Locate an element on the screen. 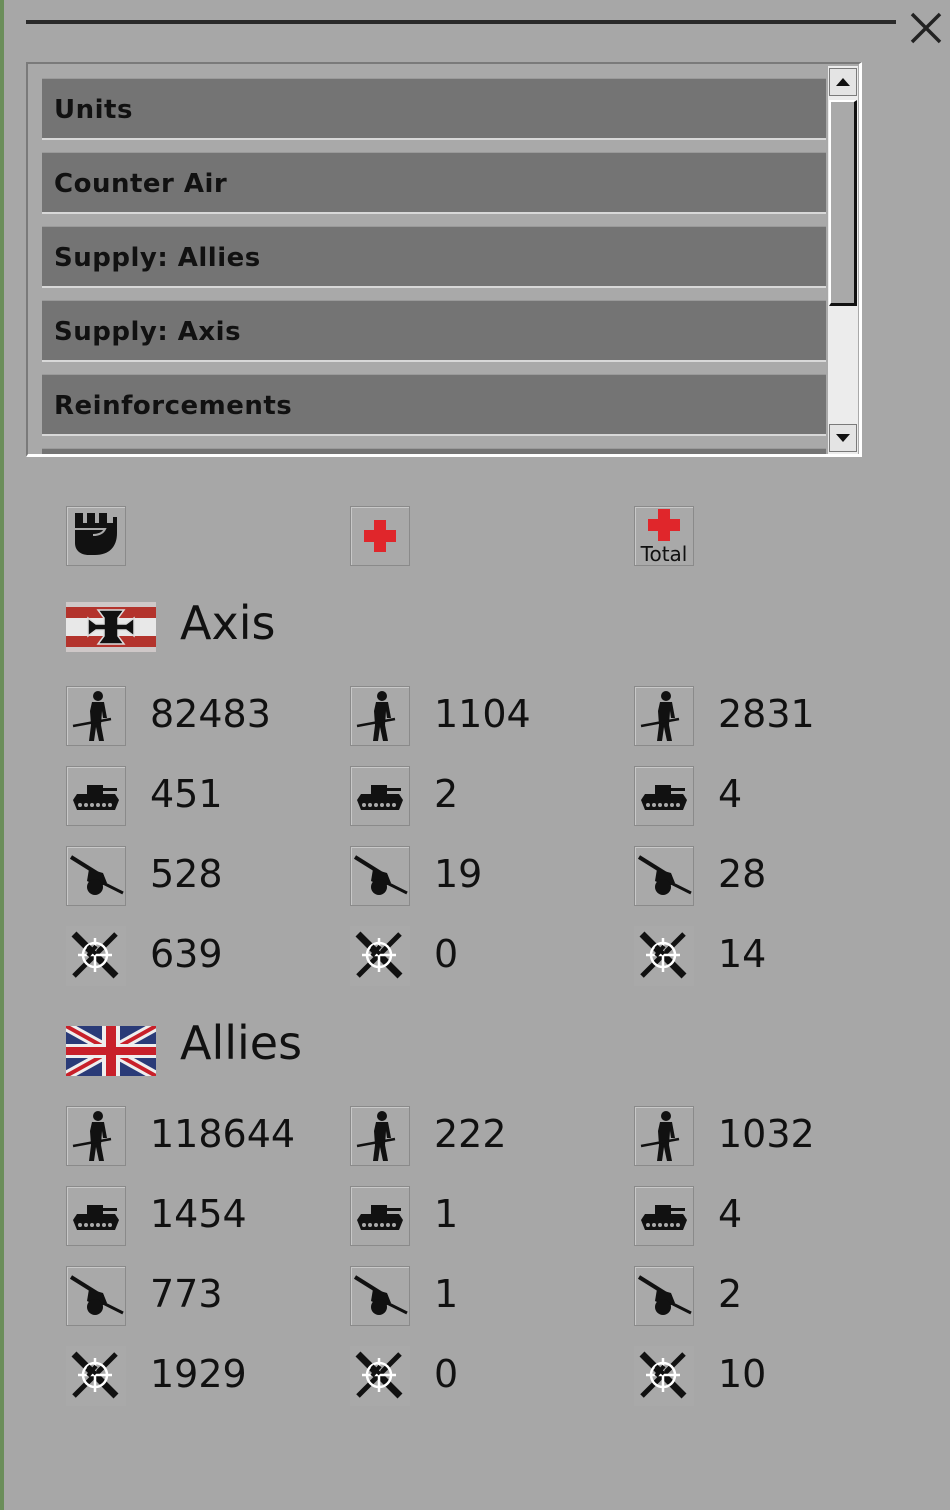  axis-artillery-value: 28 is located at coordinates (742, 874).